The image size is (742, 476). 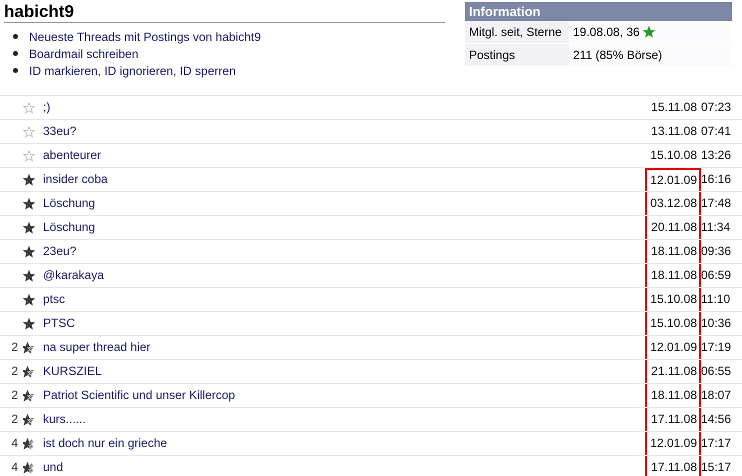 I want to click on time-text: 13:26, so click(x=716, y=155).